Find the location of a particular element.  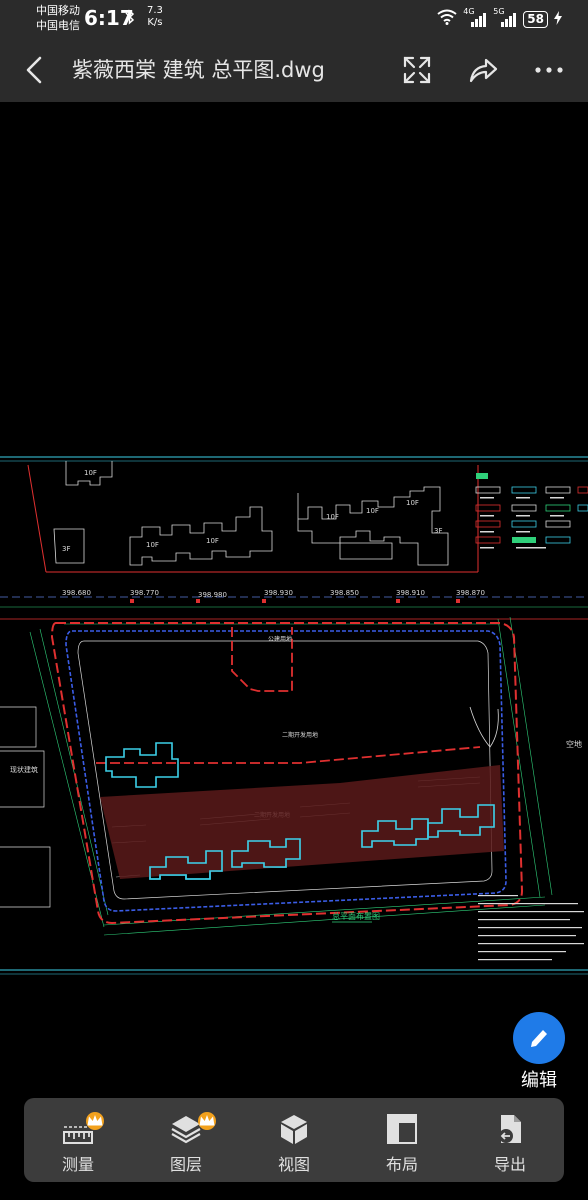

export-icon is located at coordinates (510, 1129).